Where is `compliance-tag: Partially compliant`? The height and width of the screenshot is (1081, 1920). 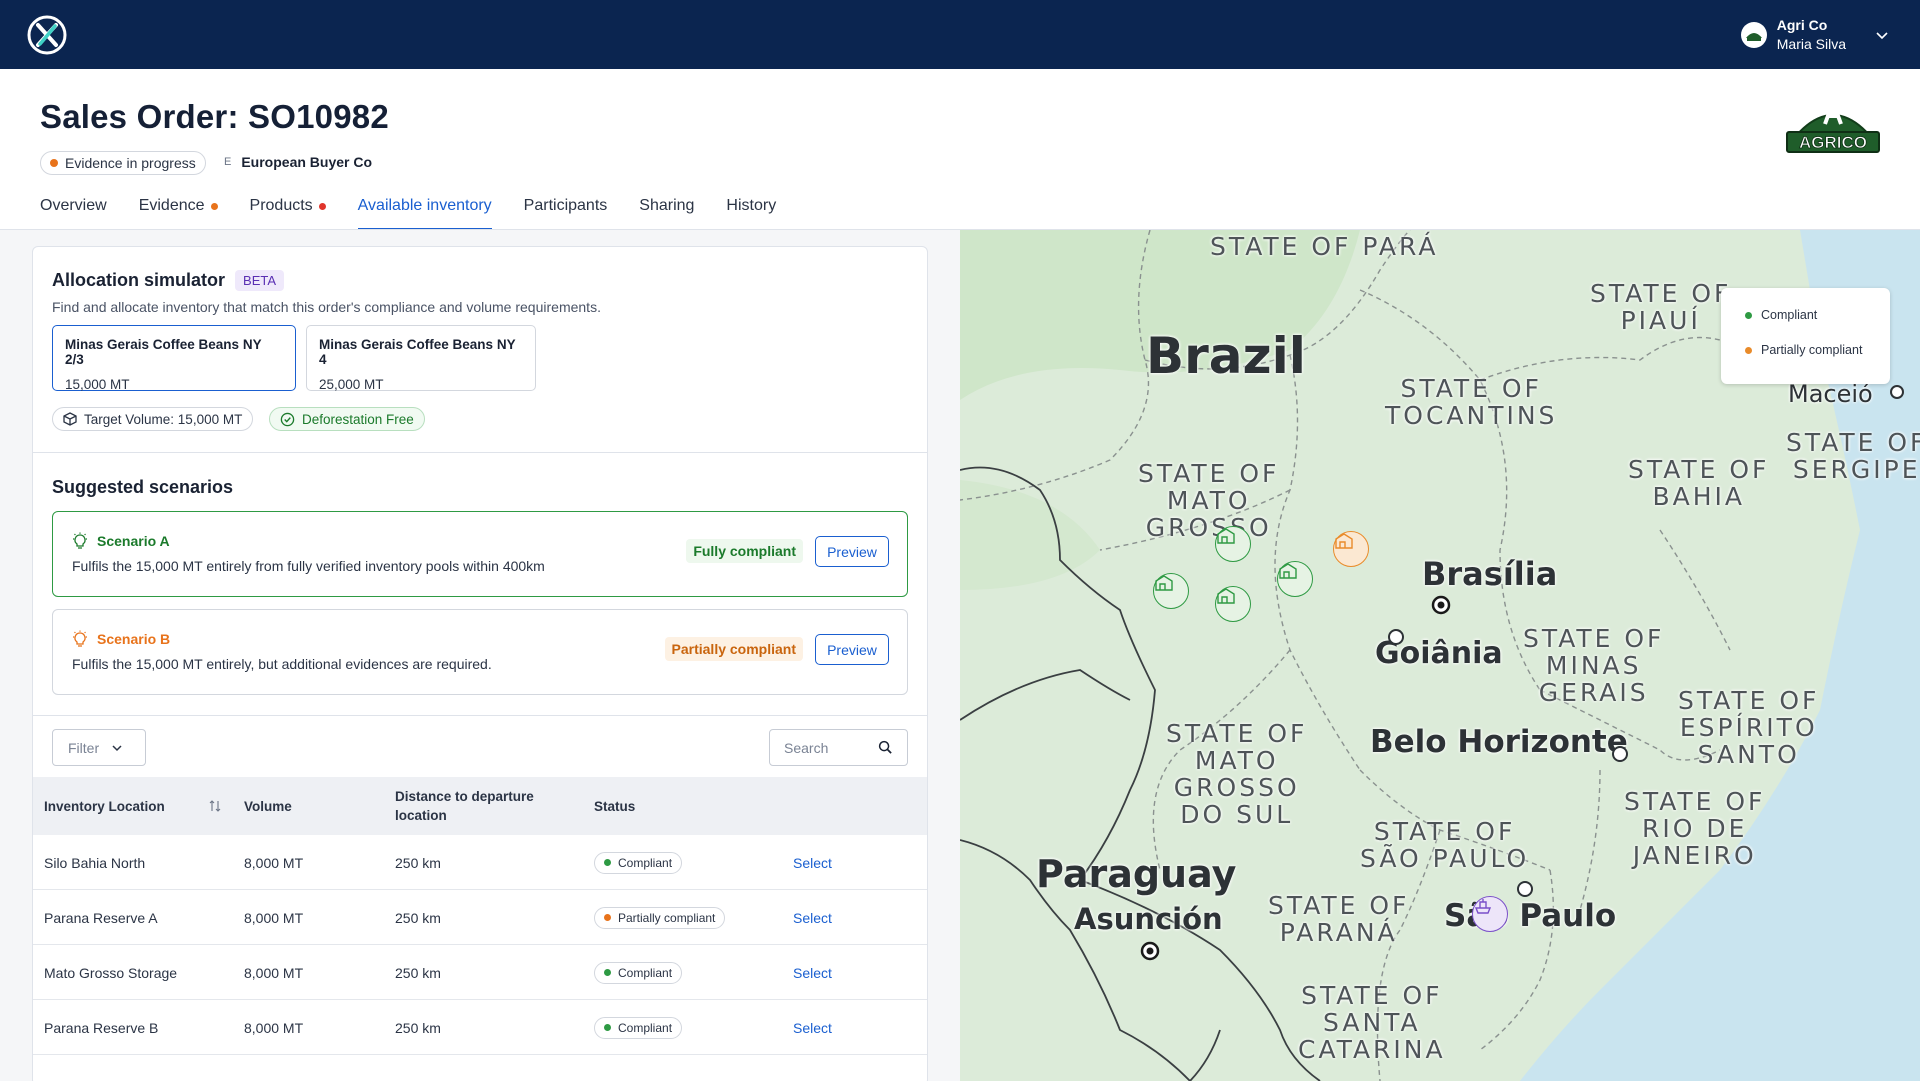 compliance-tag: Partially compliant is located at coordinates (733, 649).